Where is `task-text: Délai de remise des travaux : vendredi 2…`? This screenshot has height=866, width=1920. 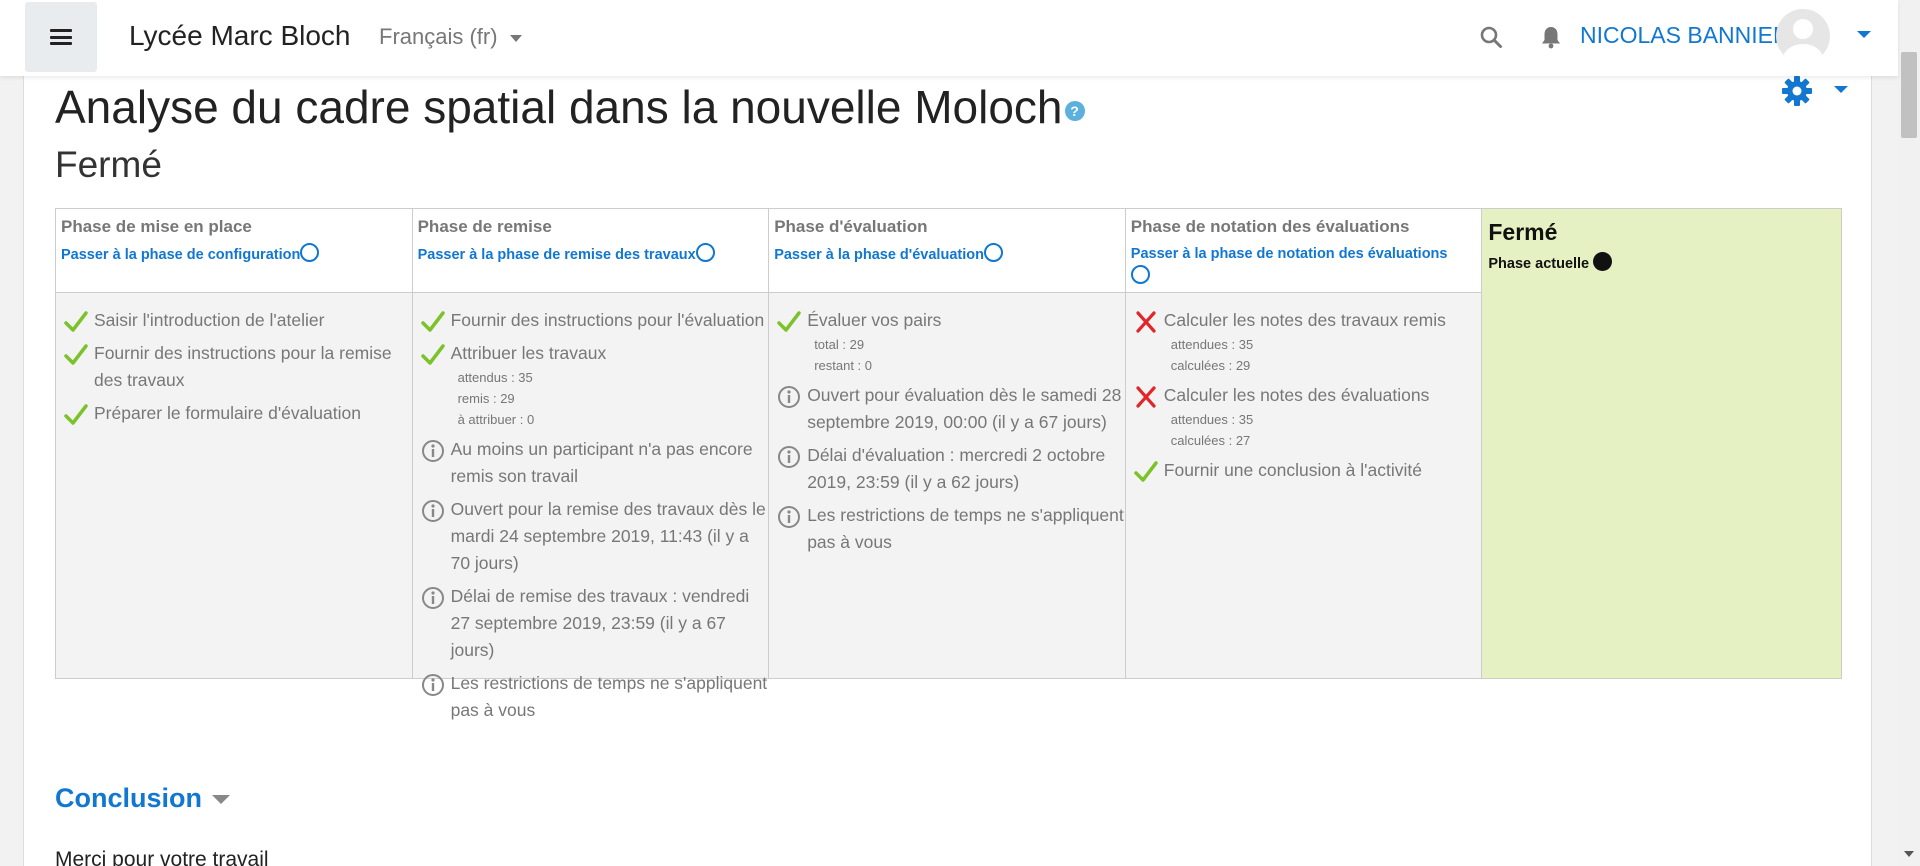 task-text: Délai de remise des travaux : vendredi 2… is located at coordinates (600, 623).